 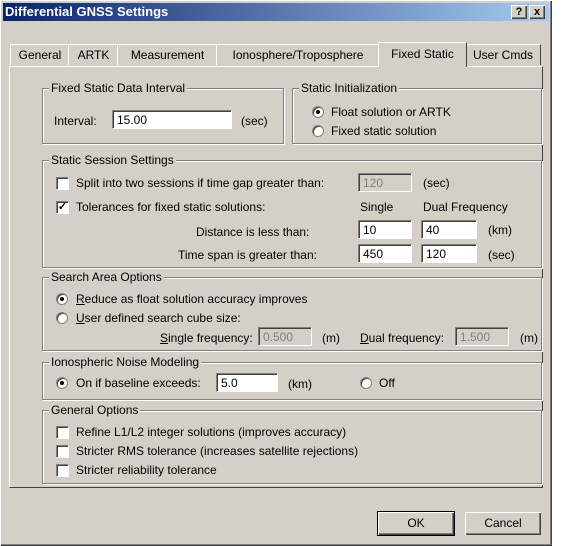 I want to click on iono-on-label: On if baseline exceeds:, so click(x=138, y=383).